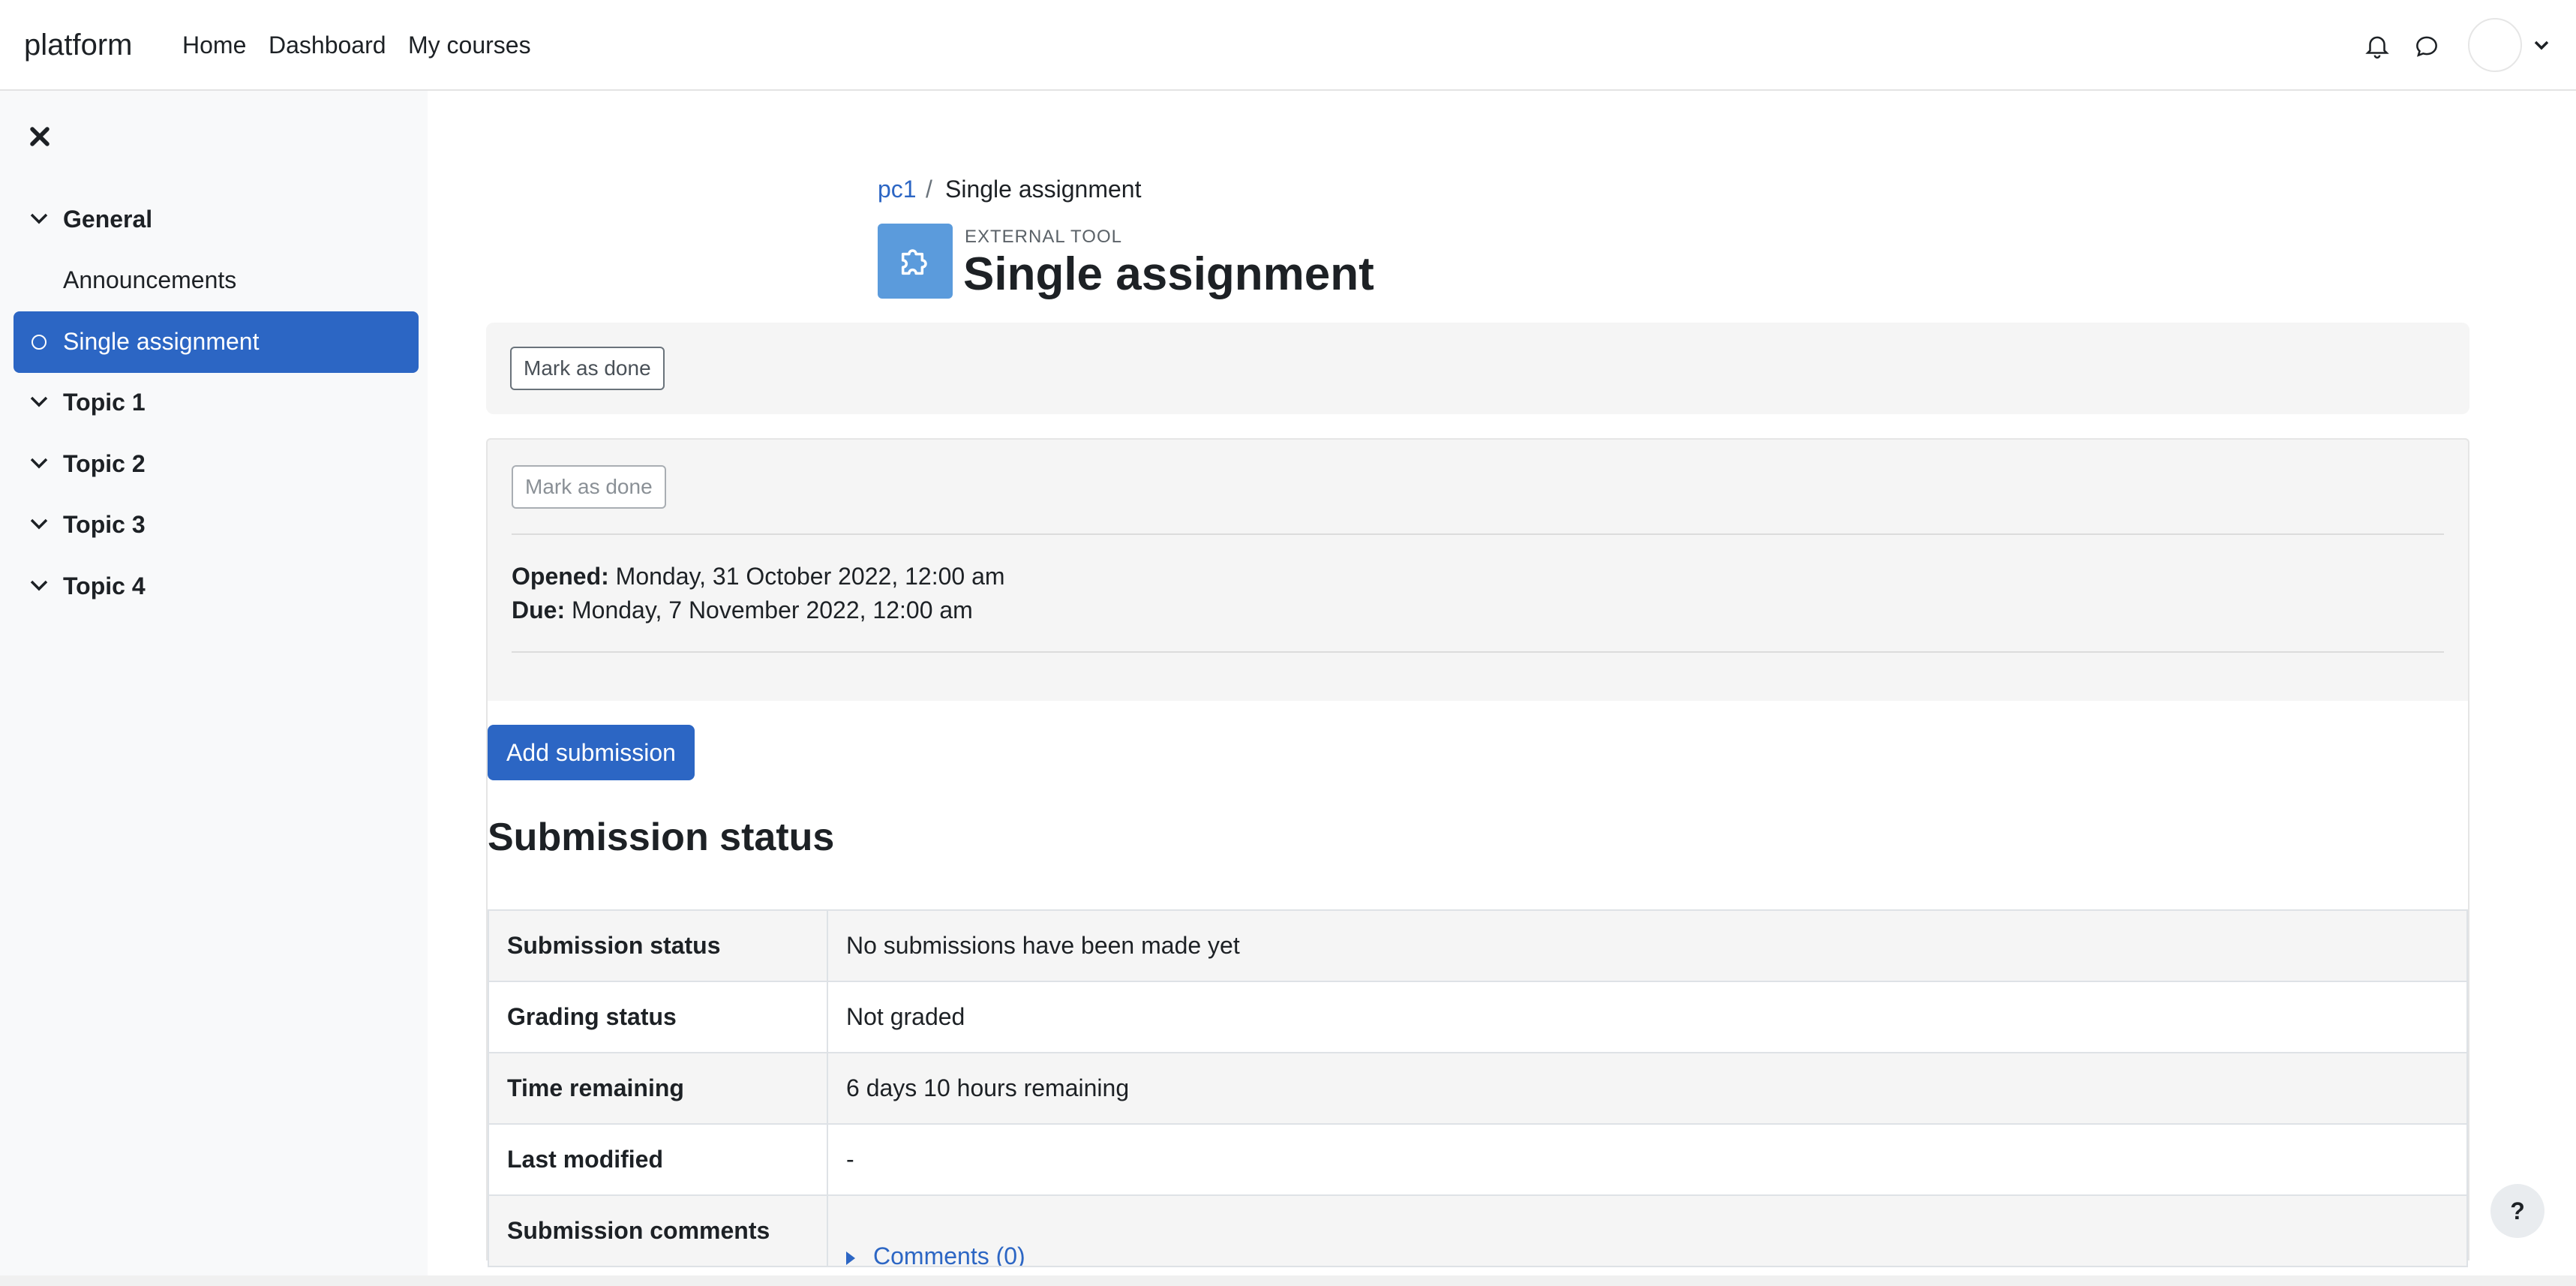 The width and height of the screenshot is (2576, 1286). I want to click on table-row: Time remaining 6 days 10 hours remaining, so click(1478, 1088).